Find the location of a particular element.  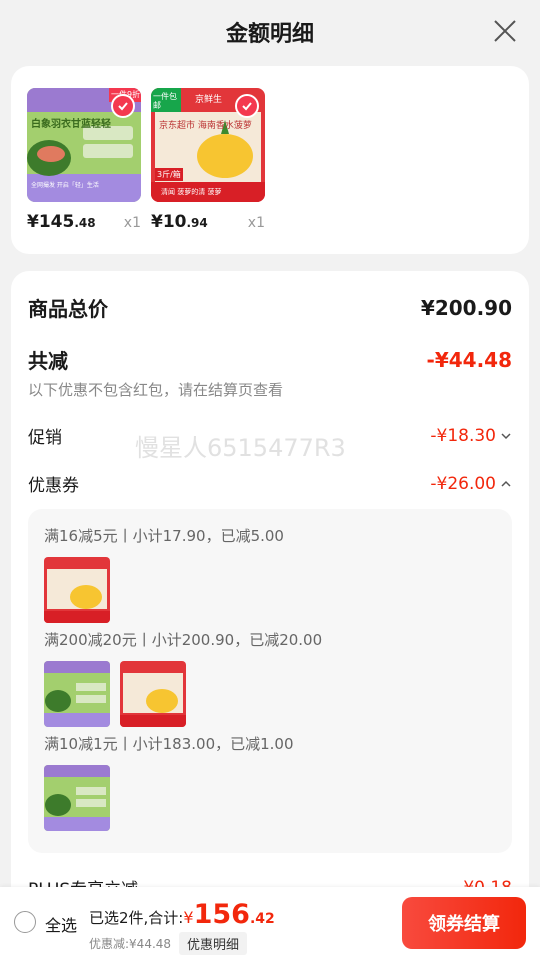

checkout-button: 领券结算 is located at coordinates (464, 923).